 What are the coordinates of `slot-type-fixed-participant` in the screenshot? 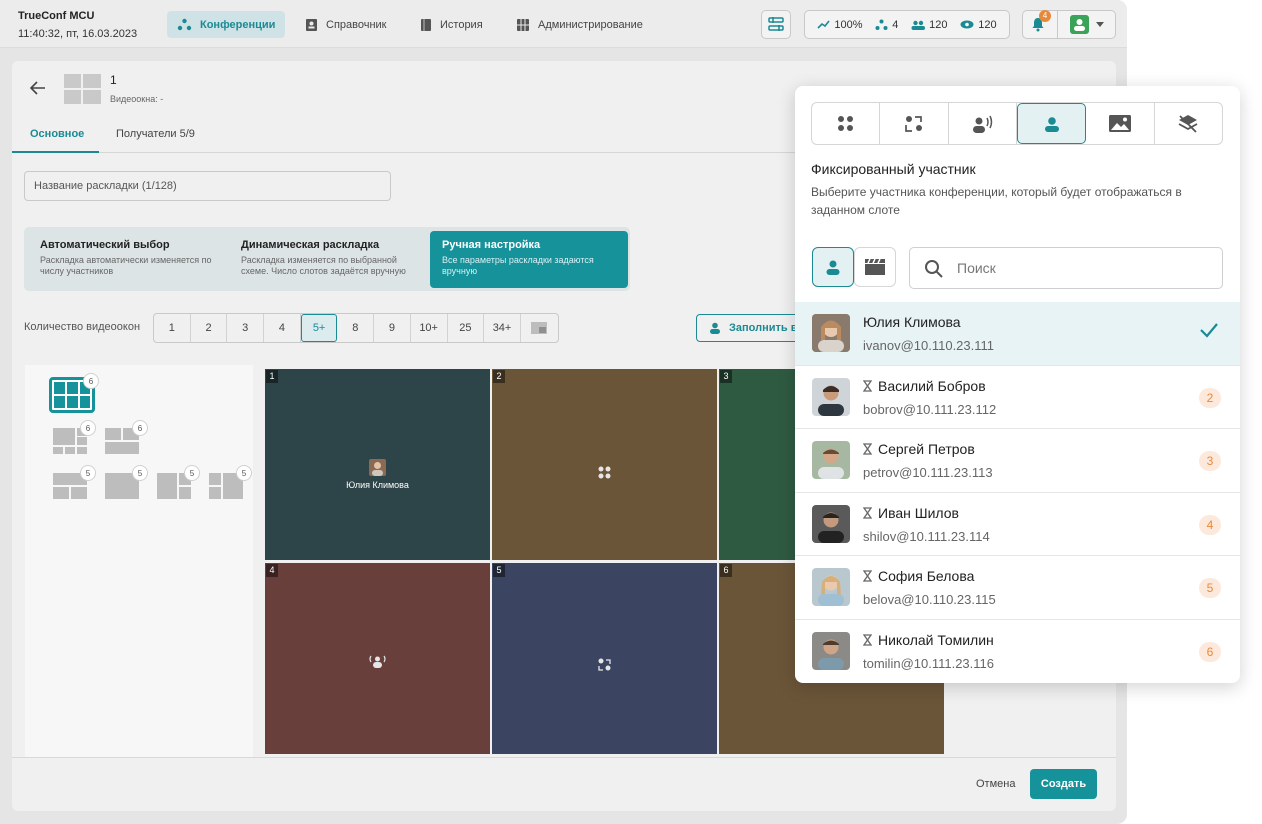 It's located at (1051, 123).